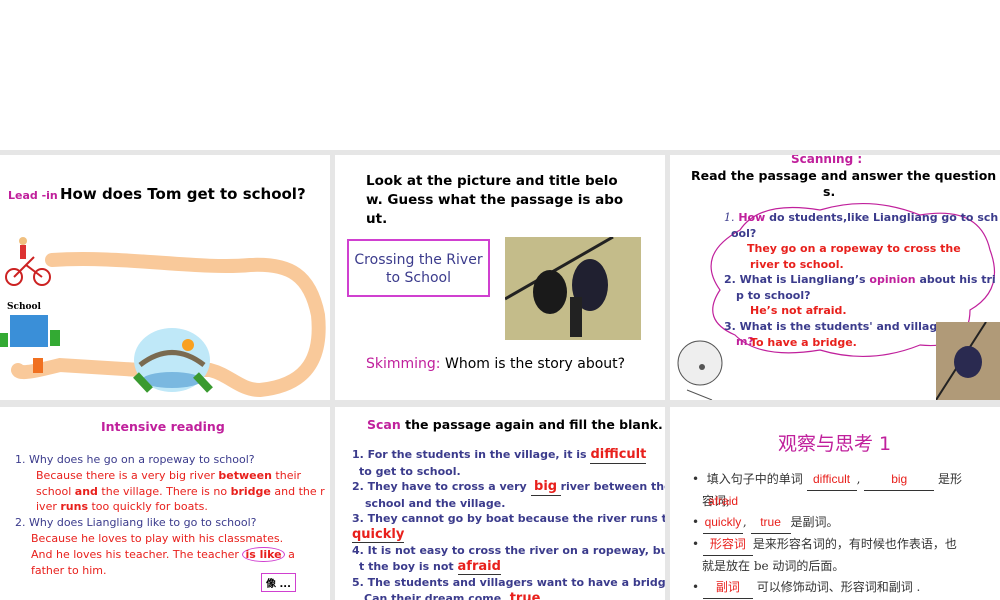  What do you see at coordinates (831, 480) in the screenshot?
I see `text-segment: difficult` at bounding box center [831, 480].